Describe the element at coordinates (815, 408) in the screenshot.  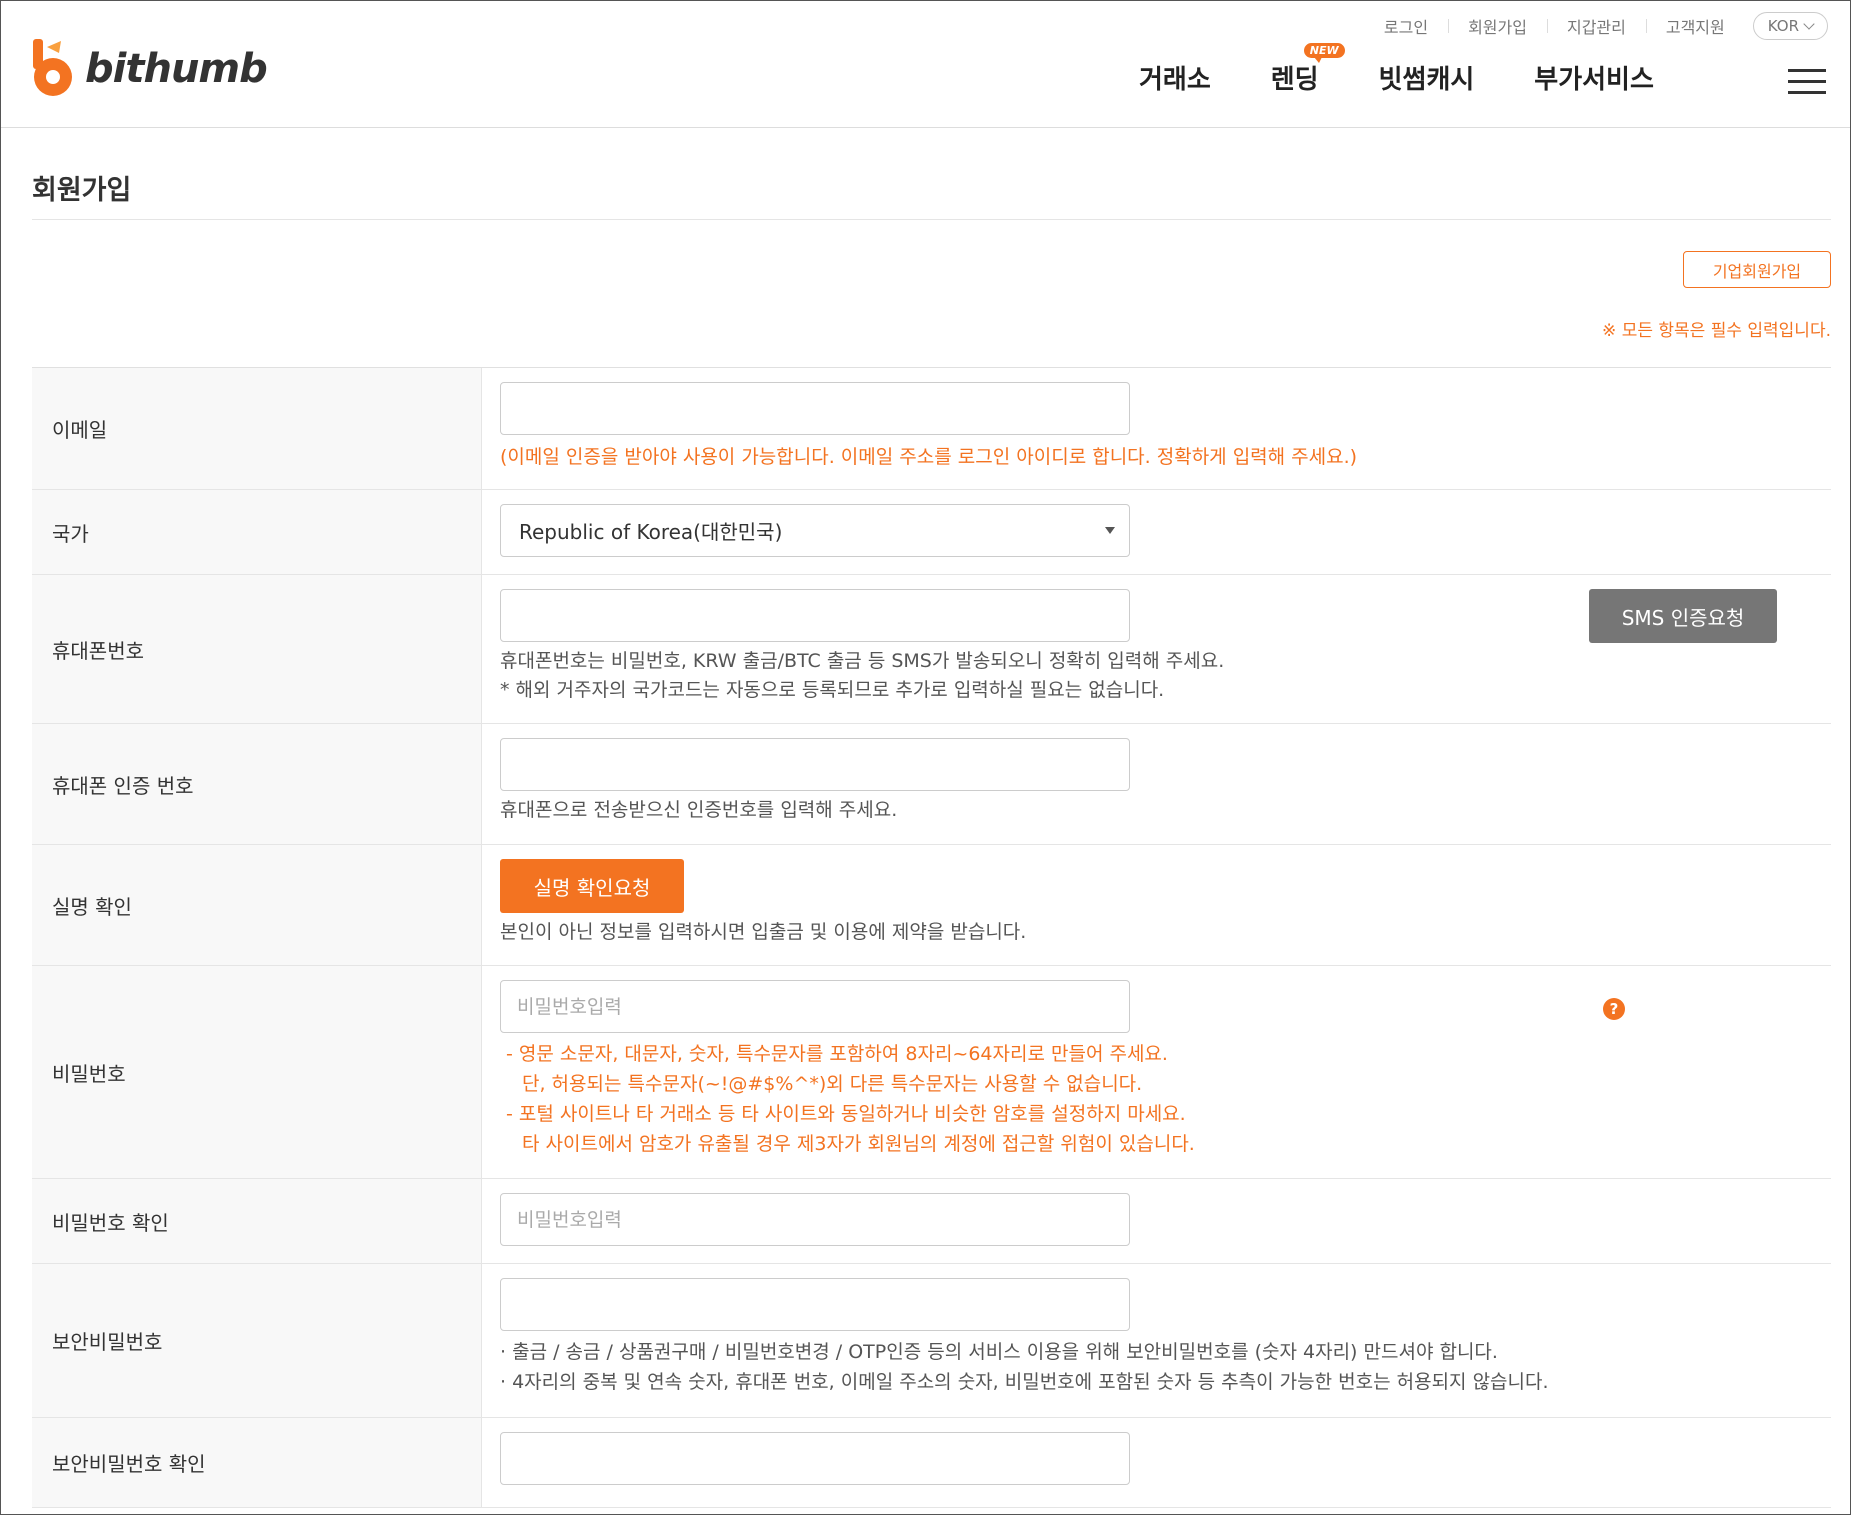
I see `email-input` at that location.